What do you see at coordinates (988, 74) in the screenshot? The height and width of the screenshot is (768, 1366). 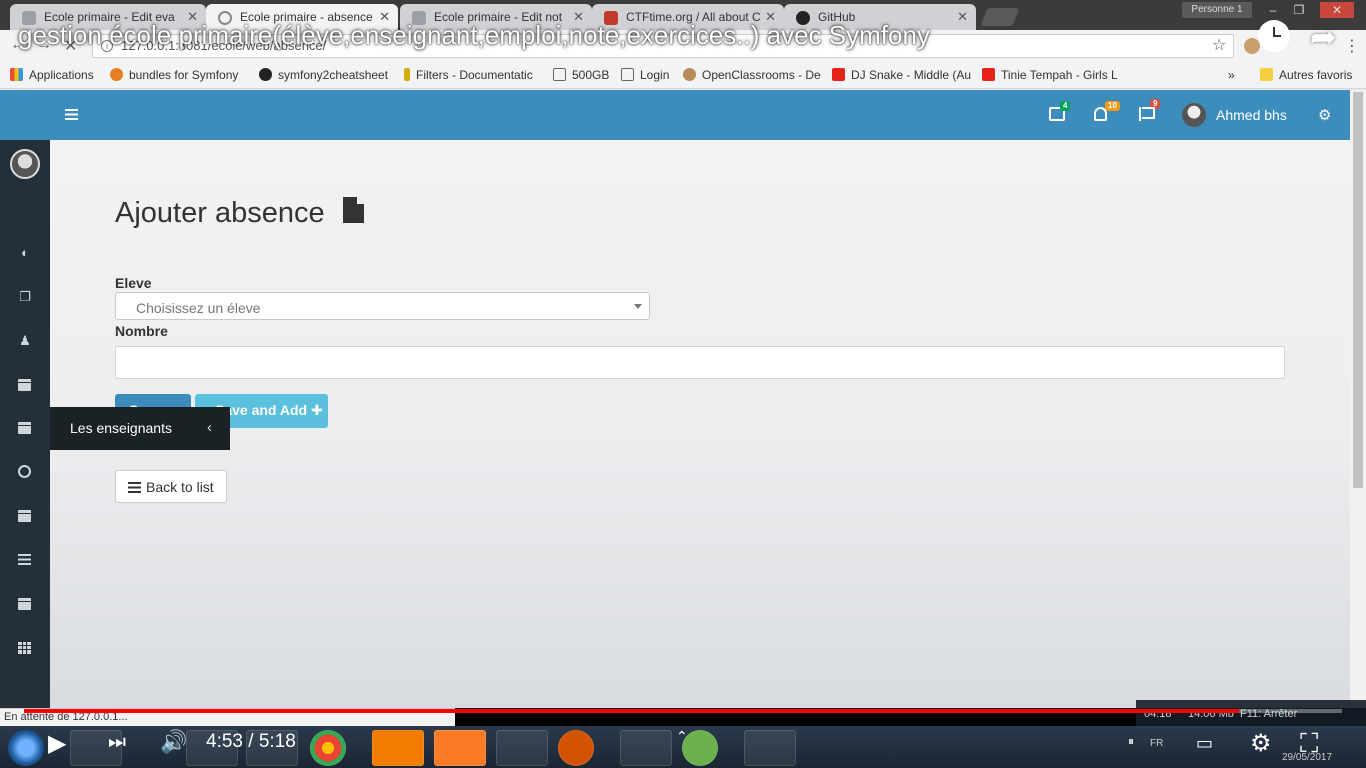 I see `youtube-icon` at bounding box center [988, 74].